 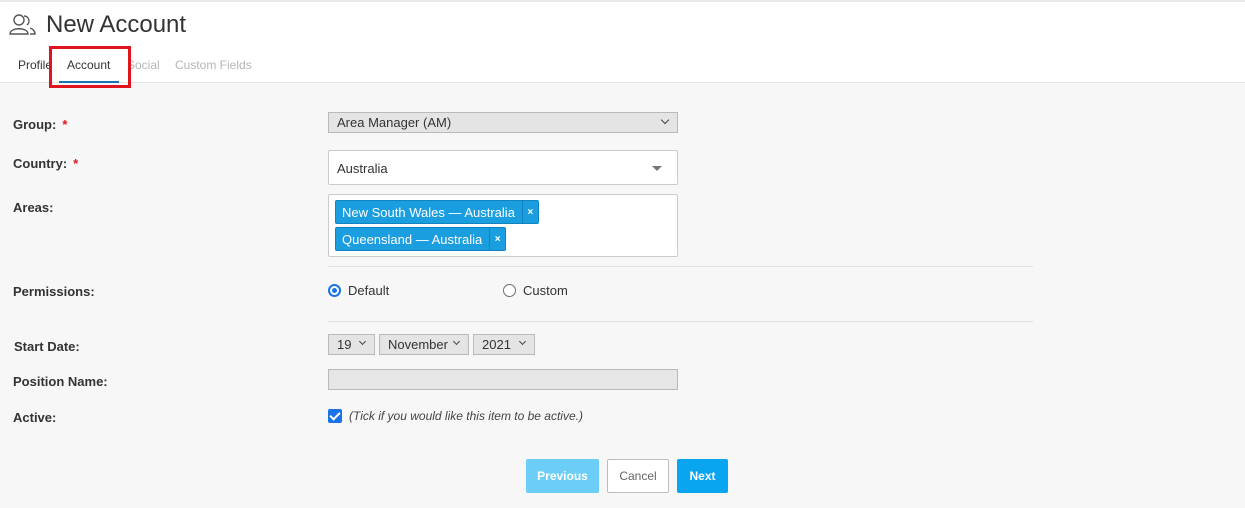 What do you see at coordinates (143, 65) in the screenshot?
I see `tab-social: Social` at bounding box center [143, 65].